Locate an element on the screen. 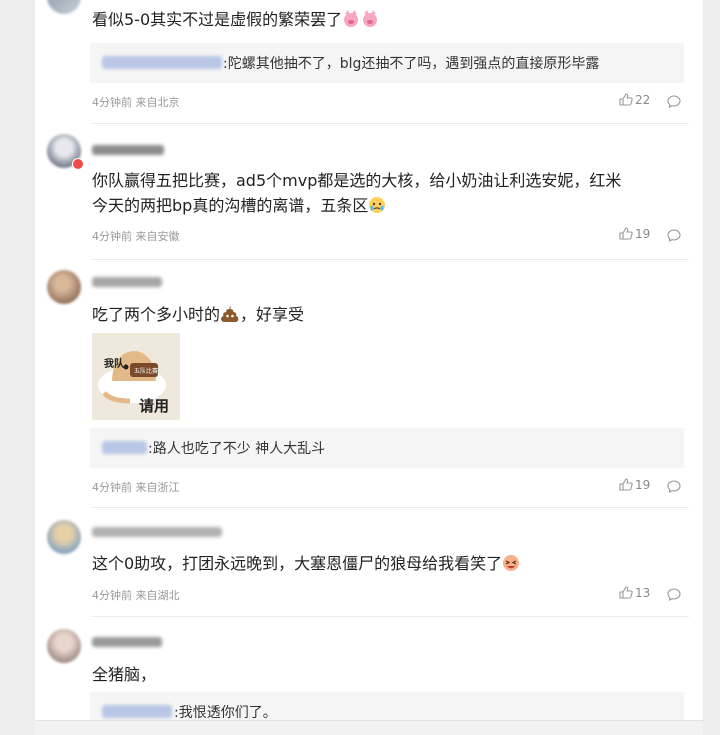 This screenshot has width=720, height=735. location: 来自浙江 is located at coordinates (157, 487).